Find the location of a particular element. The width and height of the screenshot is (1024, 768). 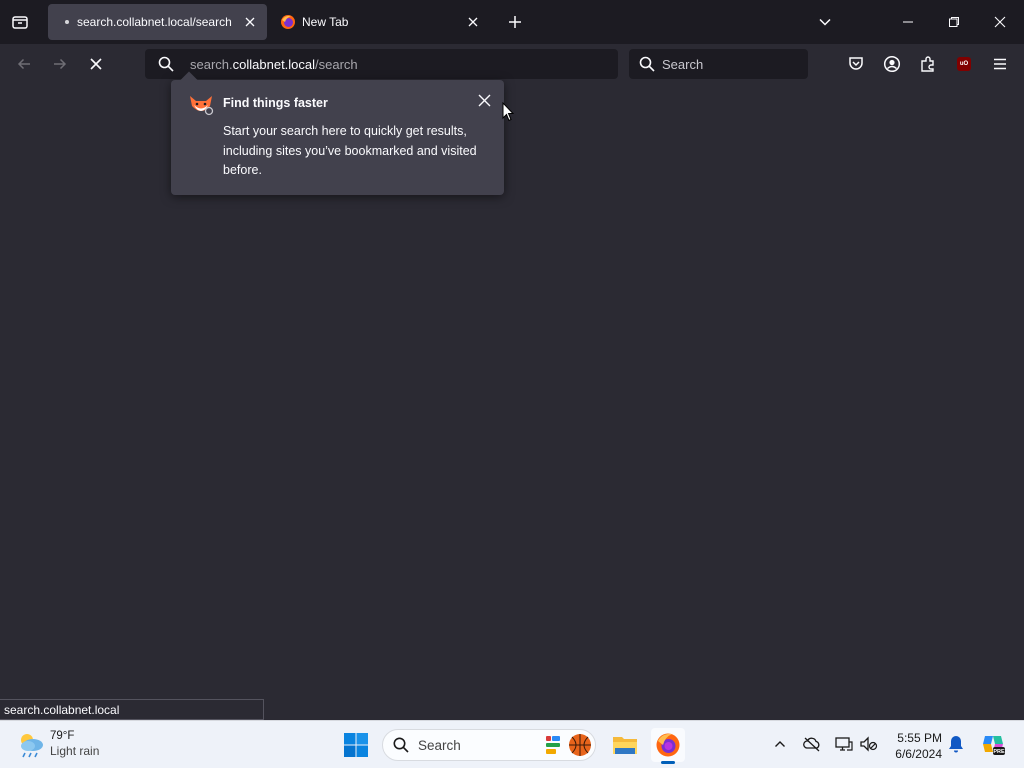

weather-condition: Light rain is located at coordinates (75, 751).